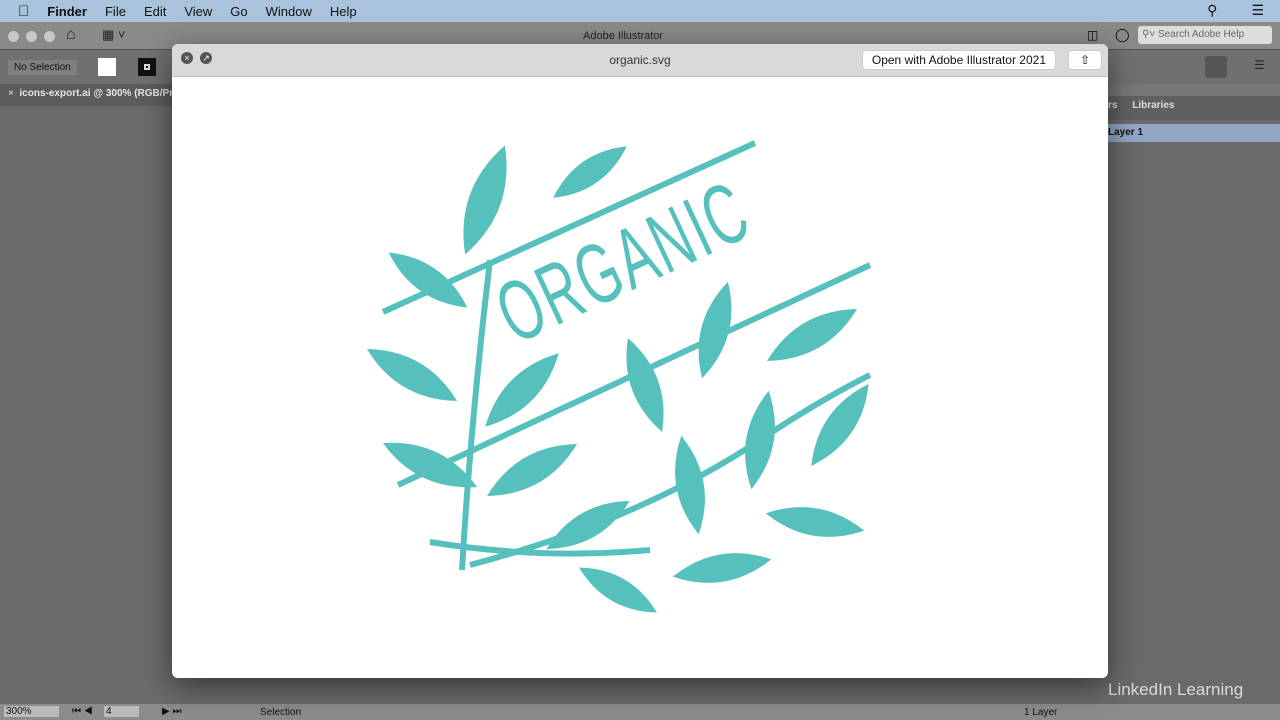  Describe the element at coordinates (1259, 65) in the screenshot. I see `menu-icon: ☰` at that location.